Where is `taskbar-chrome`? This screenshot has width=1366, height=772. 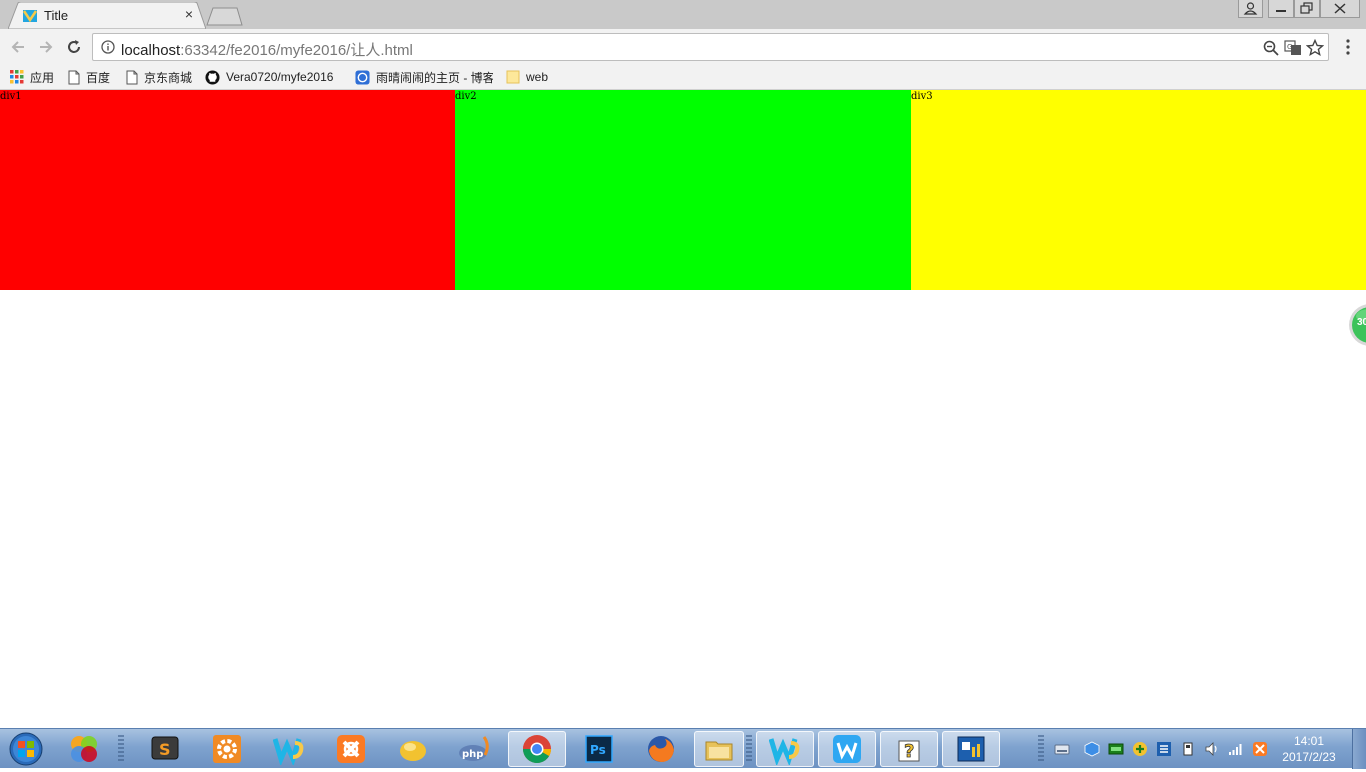 taskbar-chrome is located at coordinates (537, 749).